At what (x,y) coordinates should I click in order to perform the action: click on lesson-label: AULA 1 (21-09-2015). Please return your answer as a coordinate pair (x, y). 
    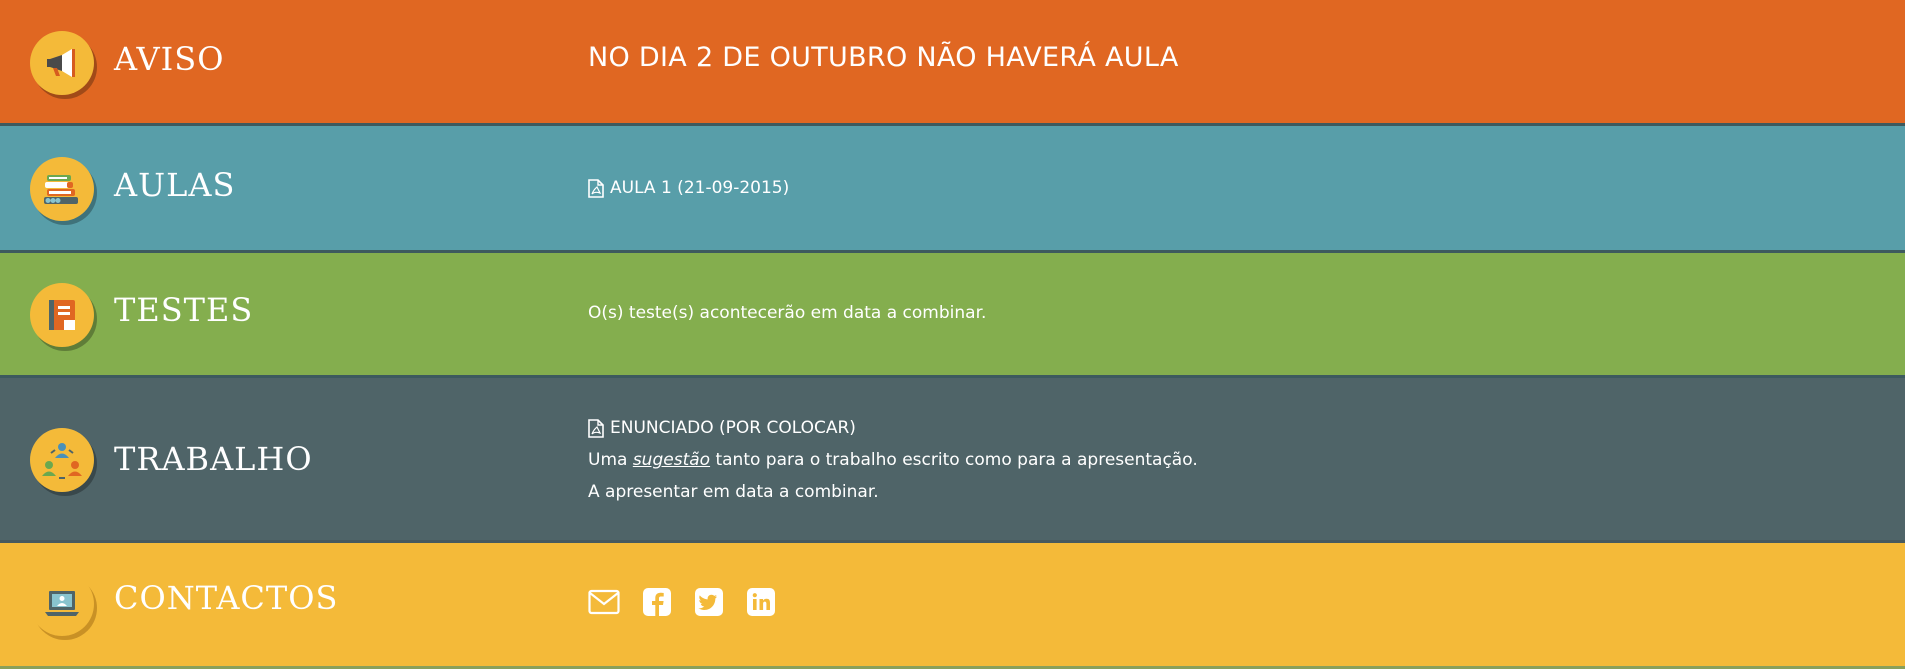
    Looking at the image, I should click on (700, 188).